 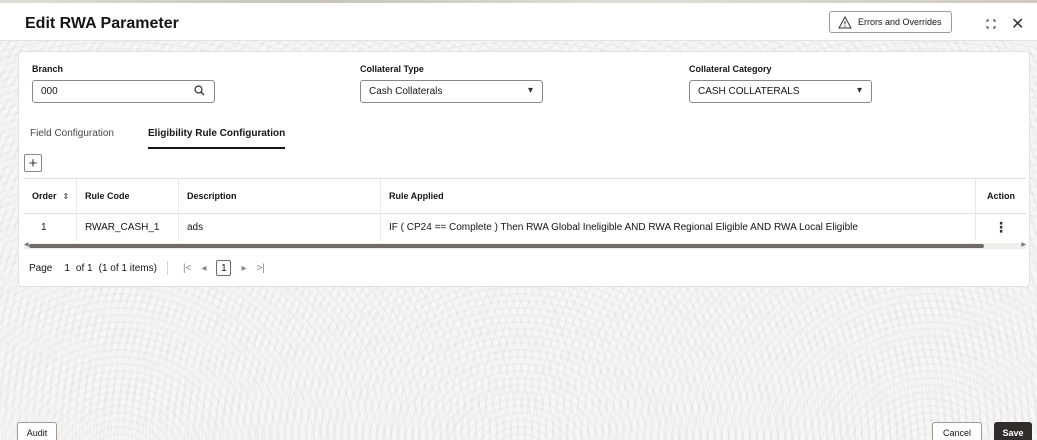 I want to click on table-cell-order: 1, so click(x=50, y=227).